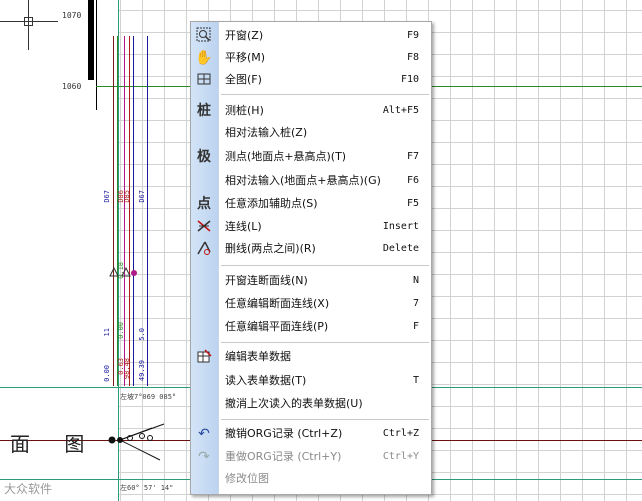 This screenshot has width=642, height=501. Describe the element at coordinates (127, 196) in the screenshot. I see `profile-label: D85` at that location.